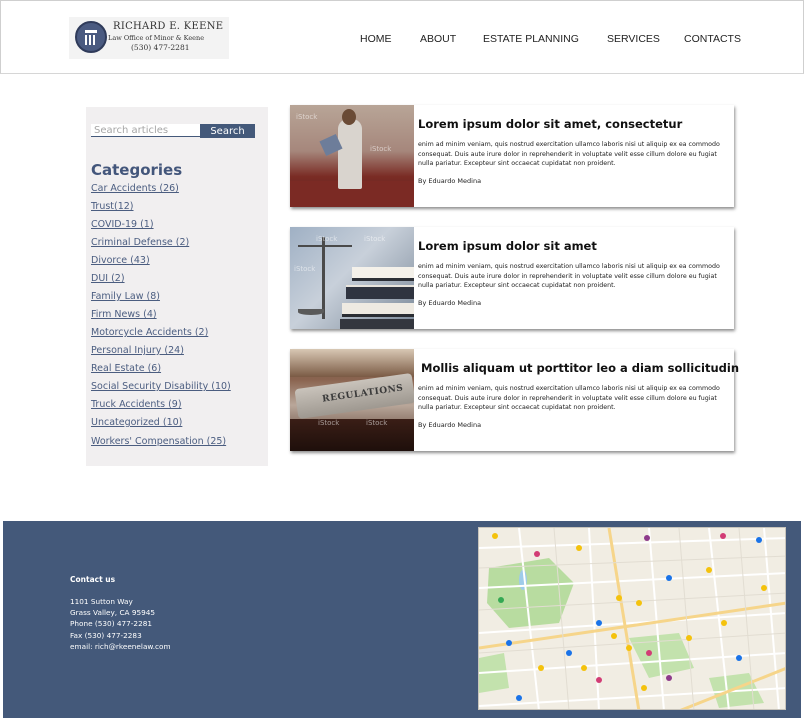  Describe the element at coordinates (161, 408) in the screenshot. I see `category-link: Truck Accidents (9)` at that location.